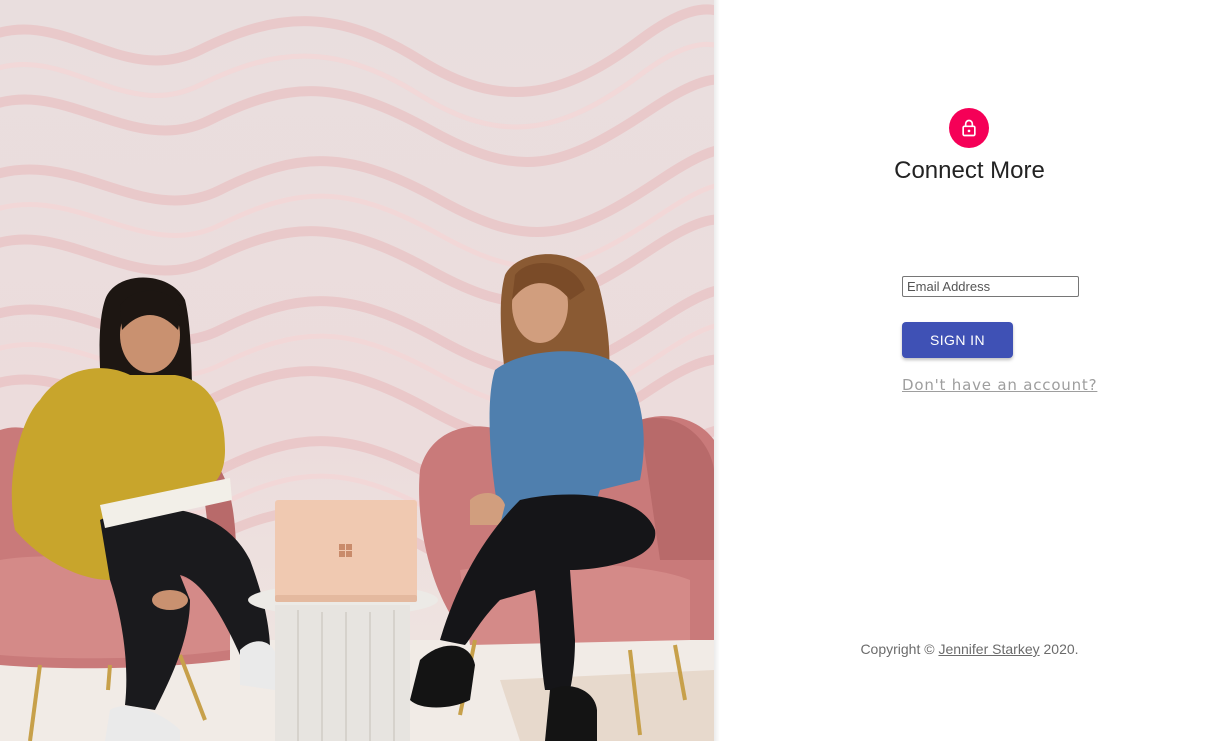 This screenshot has width=1223, height=741. I want to click on lock-icon, so click(969, 128).